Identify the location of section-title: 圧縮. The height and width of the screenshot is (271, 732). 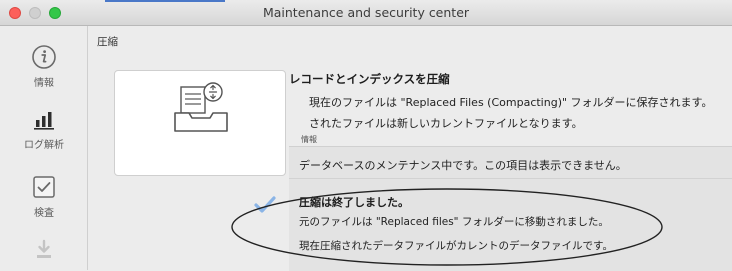
(107, 42).